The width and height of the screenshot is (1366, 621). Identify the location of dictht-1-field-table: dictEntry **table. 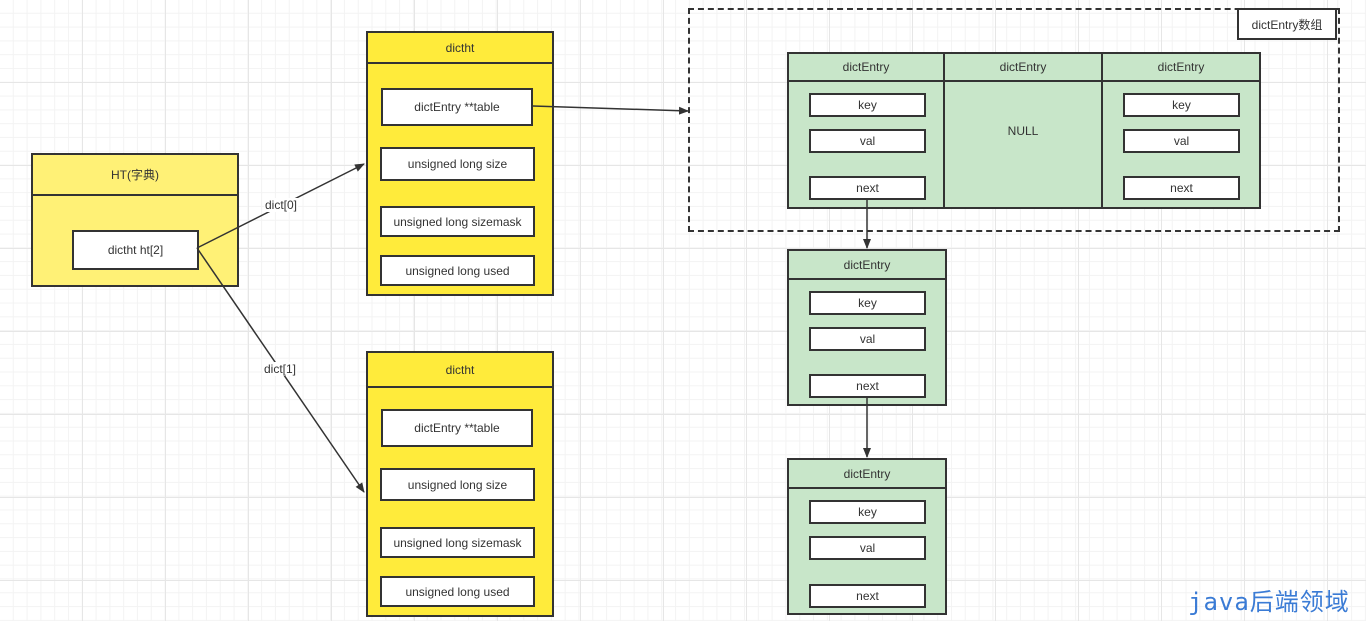
(457, 428).